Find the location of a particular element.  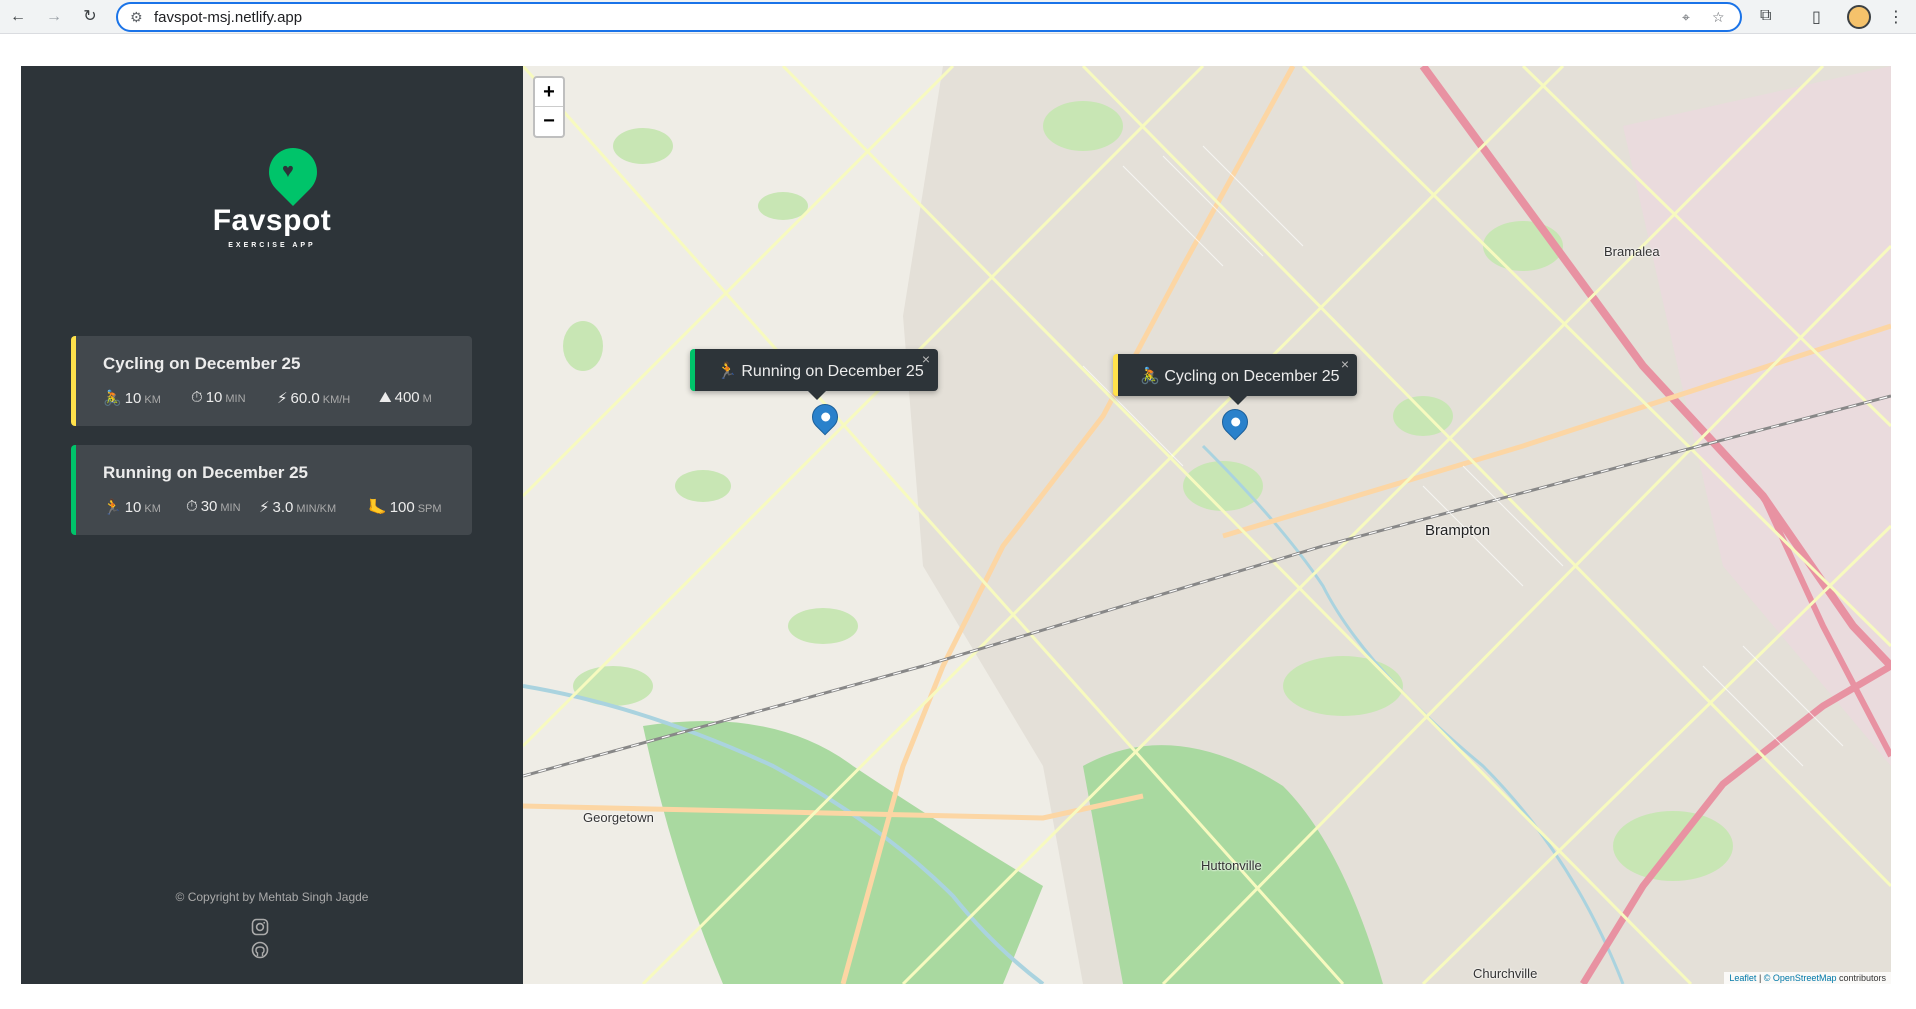

workout-title: Cycling on December 25 is located at coordinates (202, 363).